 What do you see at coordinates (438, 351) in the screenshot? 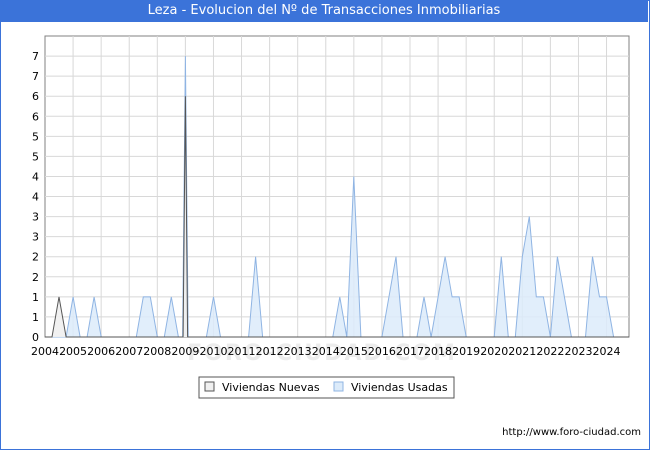
I see `x-tick-label: 2018` at bounding box center [438, 351].